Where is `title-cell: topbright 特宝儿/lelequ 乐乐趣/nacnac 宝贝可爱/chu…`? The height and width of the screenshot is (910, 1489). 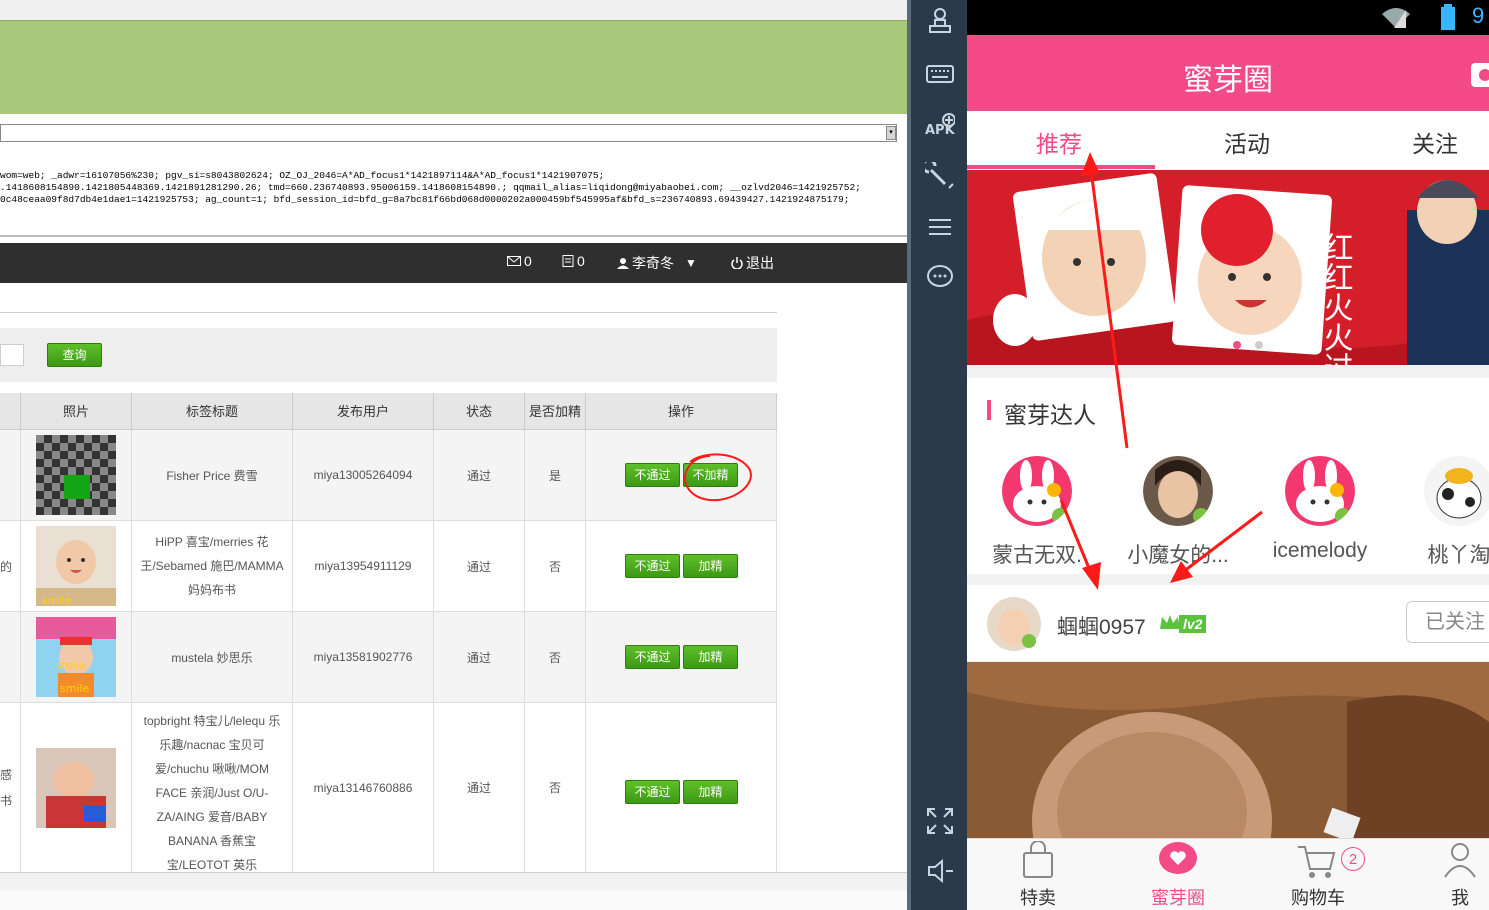
title-cell: topbright 特宝儿/lelequ 乐乐趣/nacnac 宝贝可爱/chu… is located at coordinates (212, 799).